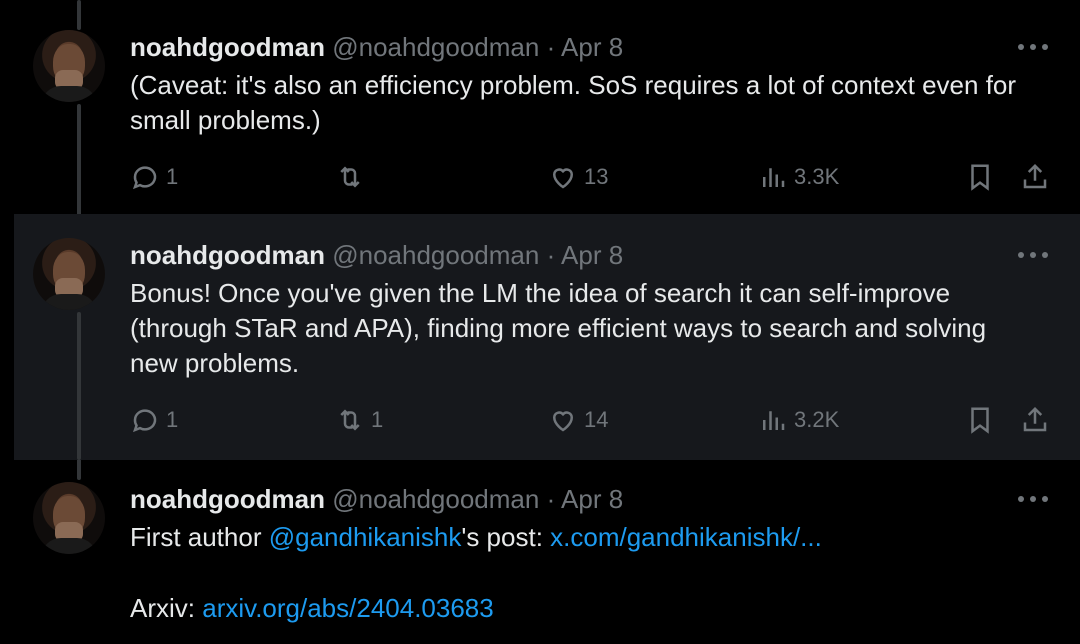  Describe the element at coordinates (199, 537) in the screenshot. I see `text-prefix: First author` at that location.